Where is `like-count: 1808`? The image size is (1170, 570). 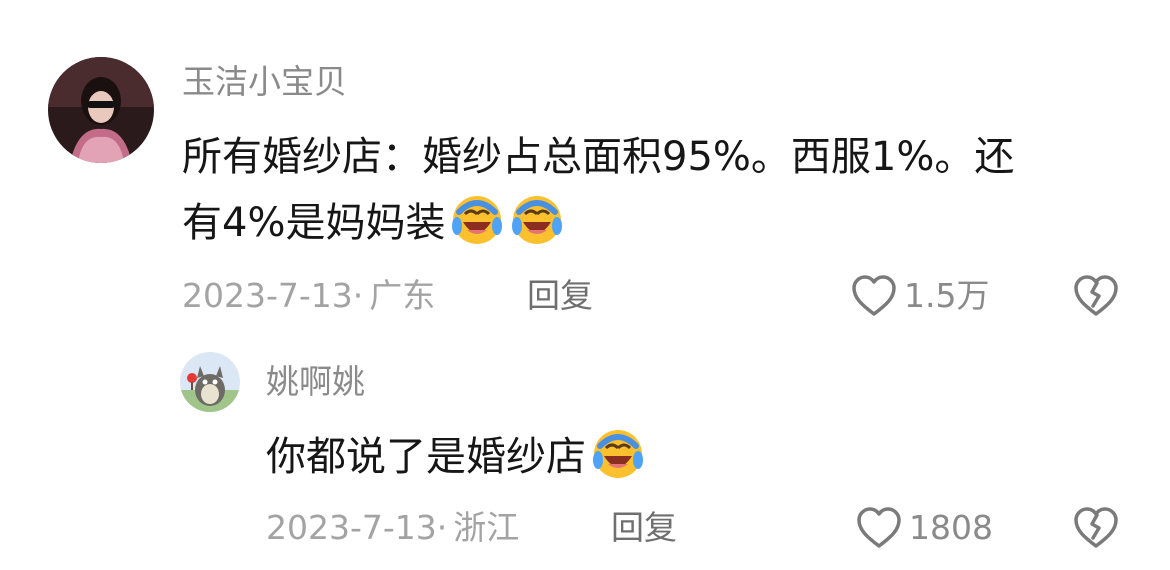 like-count: 1808 is located at coordinates (951, 527).